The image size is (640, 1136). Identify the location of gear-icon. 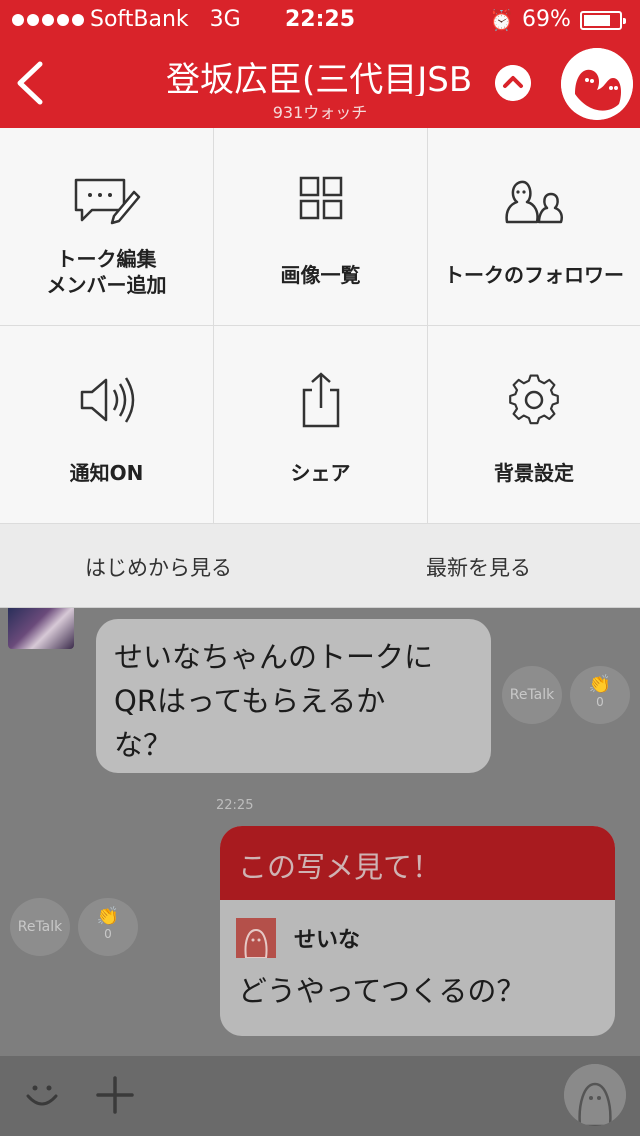
(534, 399).